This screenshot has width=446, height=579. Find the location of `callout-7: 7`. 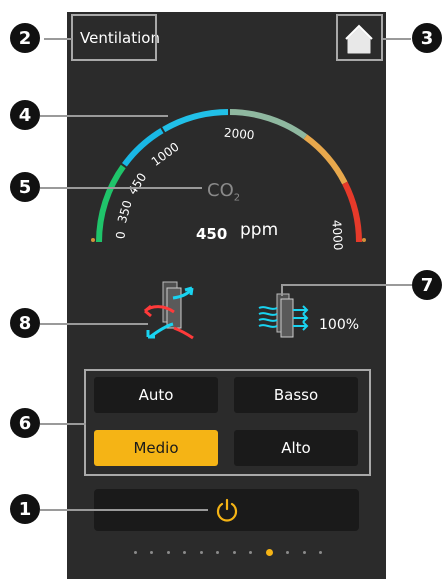

callout-7: 7 is located at coordinates (427, 285).